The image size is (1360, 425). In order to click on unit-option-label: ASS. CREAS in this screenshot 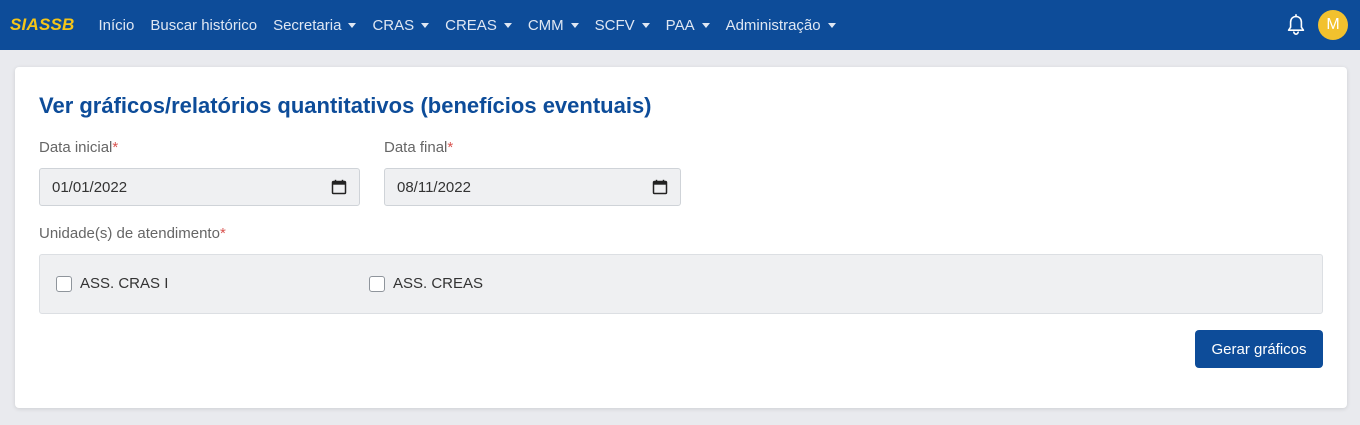, I will do `click(438, 283)`.